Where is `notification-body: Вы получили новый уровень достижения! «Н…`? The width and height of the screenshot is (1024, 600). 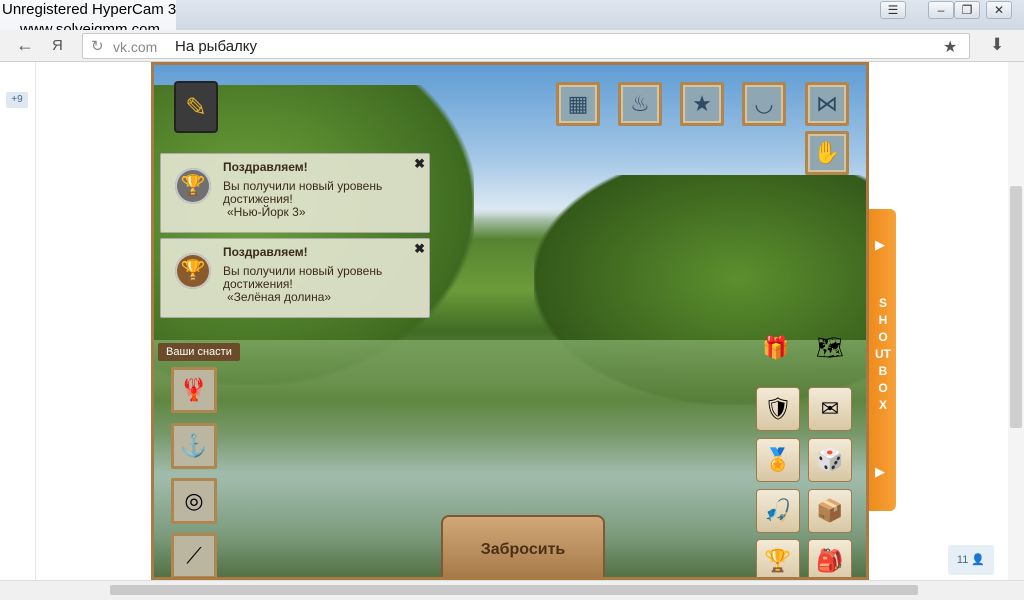 notification-body: Вы получили новый уровень достижения! «Н… is located at coordinates (303, 199).